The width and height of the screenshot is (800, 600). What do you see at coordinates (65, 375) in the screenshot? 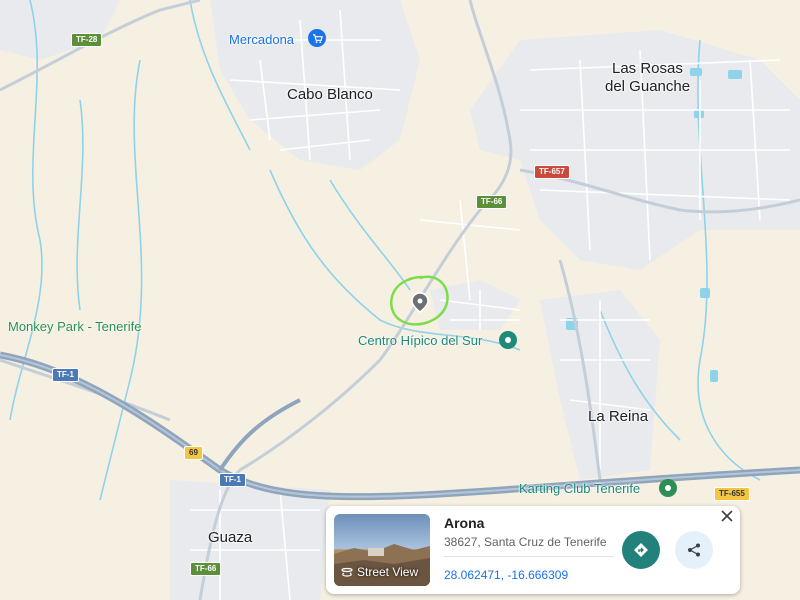
I see `road-shield-tf1-west: TF-1` at bounding box center [65, 375].